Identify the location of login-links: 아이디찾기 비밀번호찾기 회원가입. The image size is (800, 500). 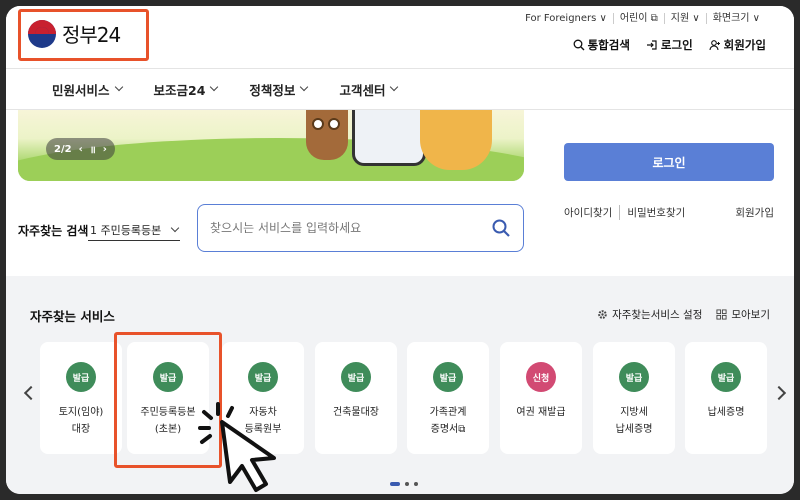
(669, 212).